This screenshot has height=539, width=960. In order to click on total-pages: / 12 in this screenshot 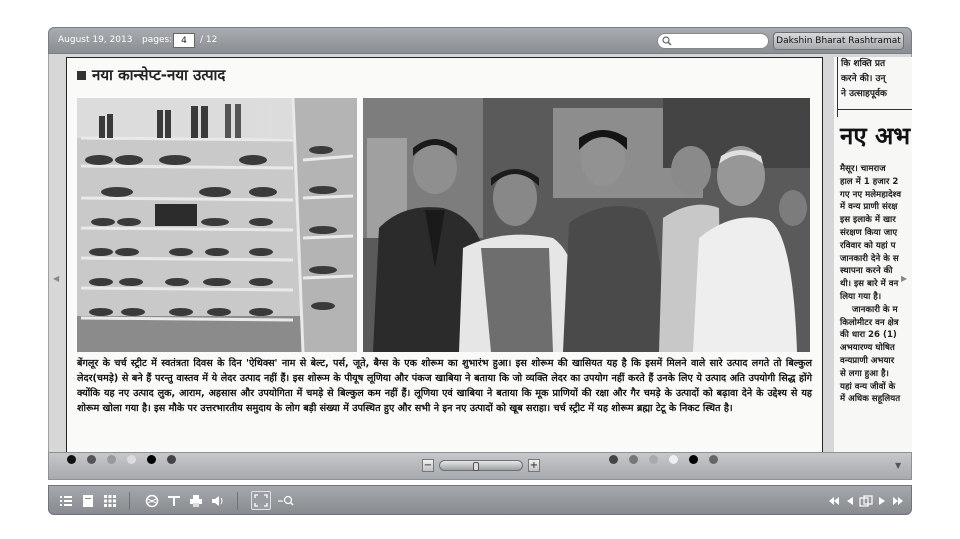, I will do `click(209, 40)`.